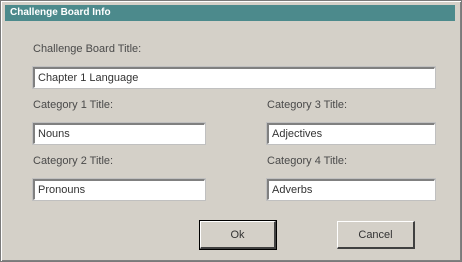 The width and height of the screenshot is (462, 262). Describe the element at coordinates (307, 105) in the screenshot. I see `category-3-label: Category 3 Title:` at that location.